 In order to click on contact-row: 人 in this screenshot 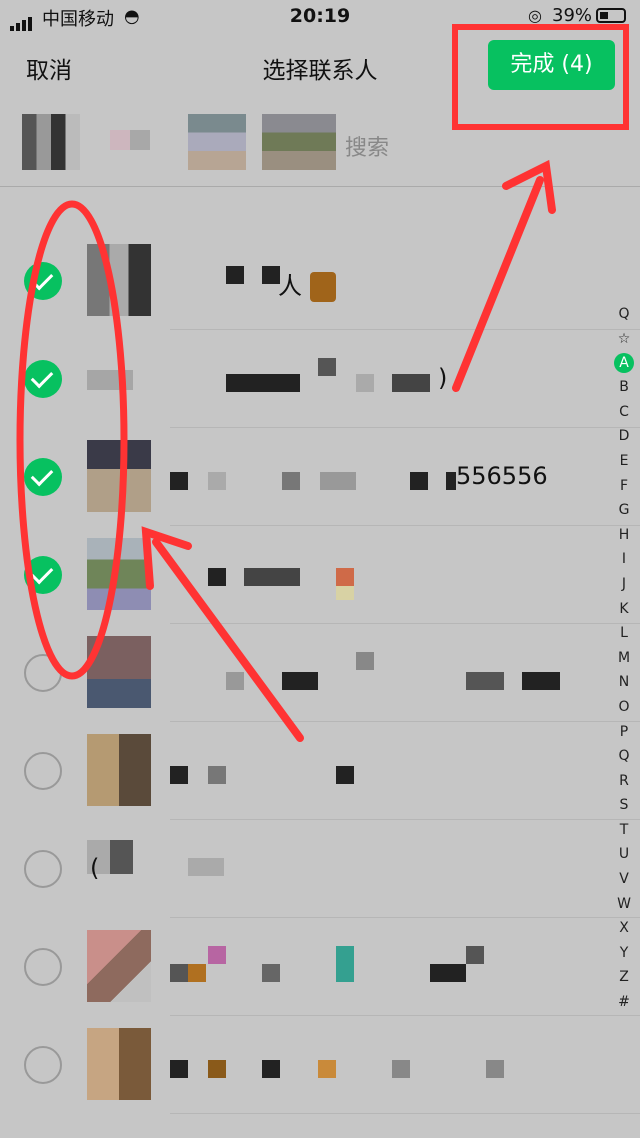, I will do `click(320, 281)`.